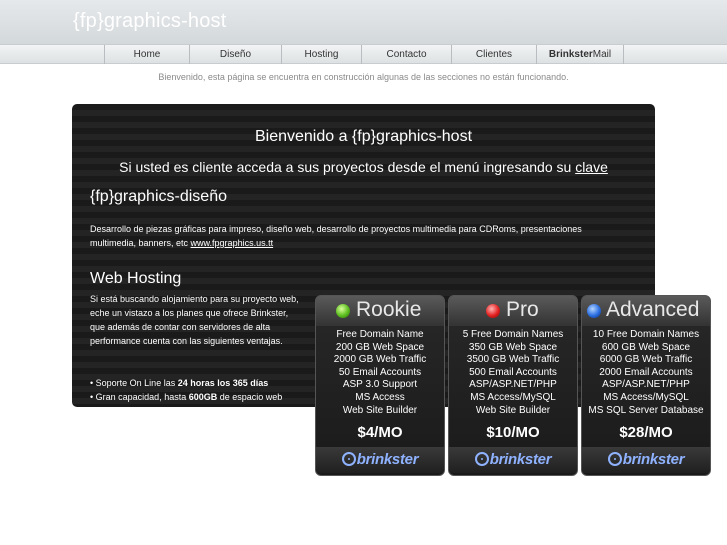  Describe the element at coordinates (380, 360) in the screenshot. I see `plan-feature: 2000 GB Web Traffic` at that location.